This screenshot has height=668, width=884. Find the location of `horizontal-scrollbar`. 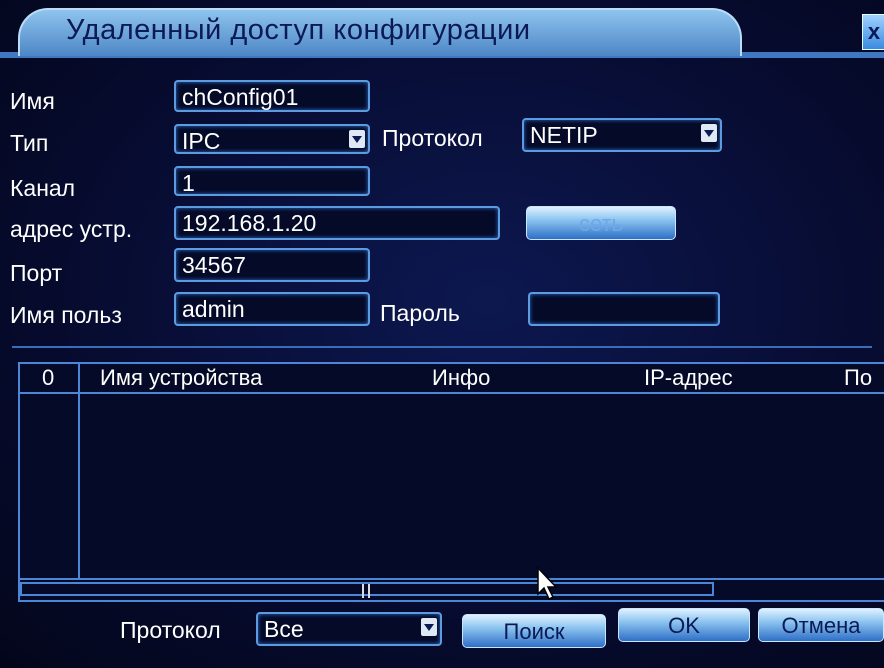

horizontal-scrollbar is located at coordinates (452, 588).